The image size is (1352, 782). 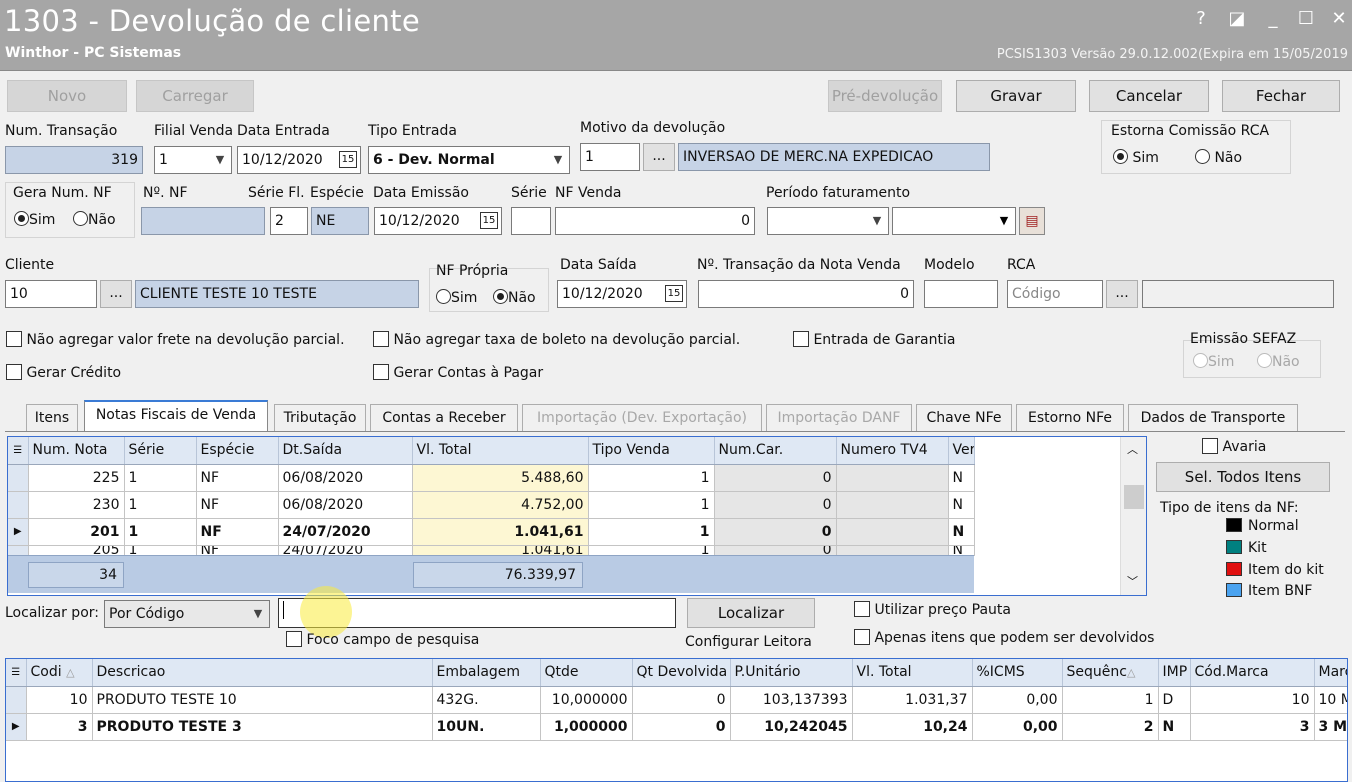 I want to click on col-codigo: Codi △, so click(x=59, y=673).